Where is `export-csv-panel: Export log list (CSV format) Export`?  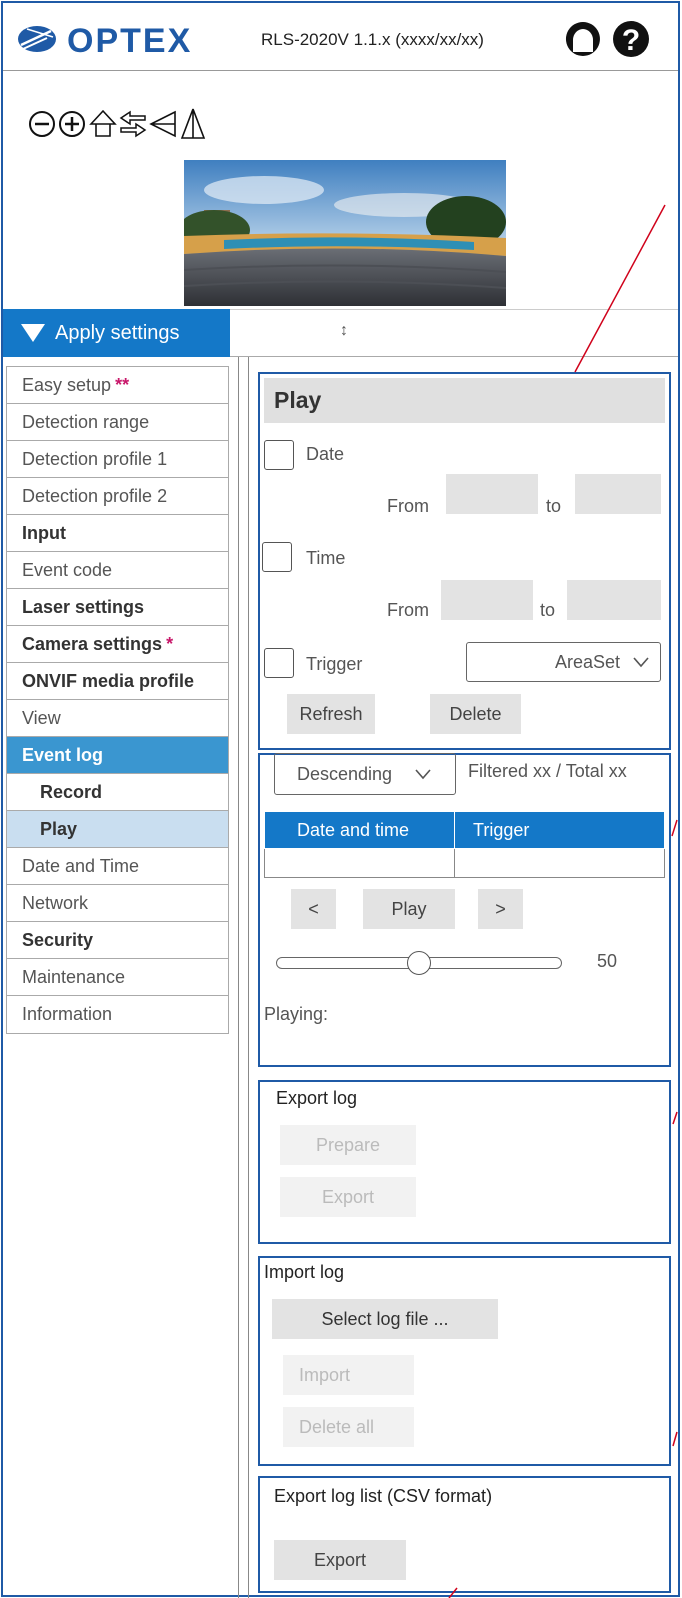 export-csv-panel: Export log list (CSV format) Export is located at coordinates (464, 1534).